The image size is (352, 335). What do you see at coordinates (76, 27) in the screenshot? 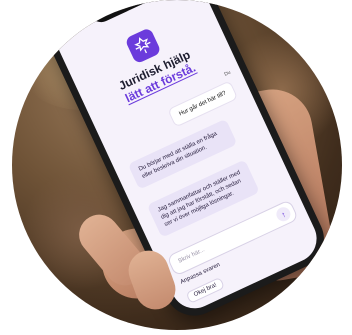
I see `status-time: 15:36` at bounding box center [76, 27].